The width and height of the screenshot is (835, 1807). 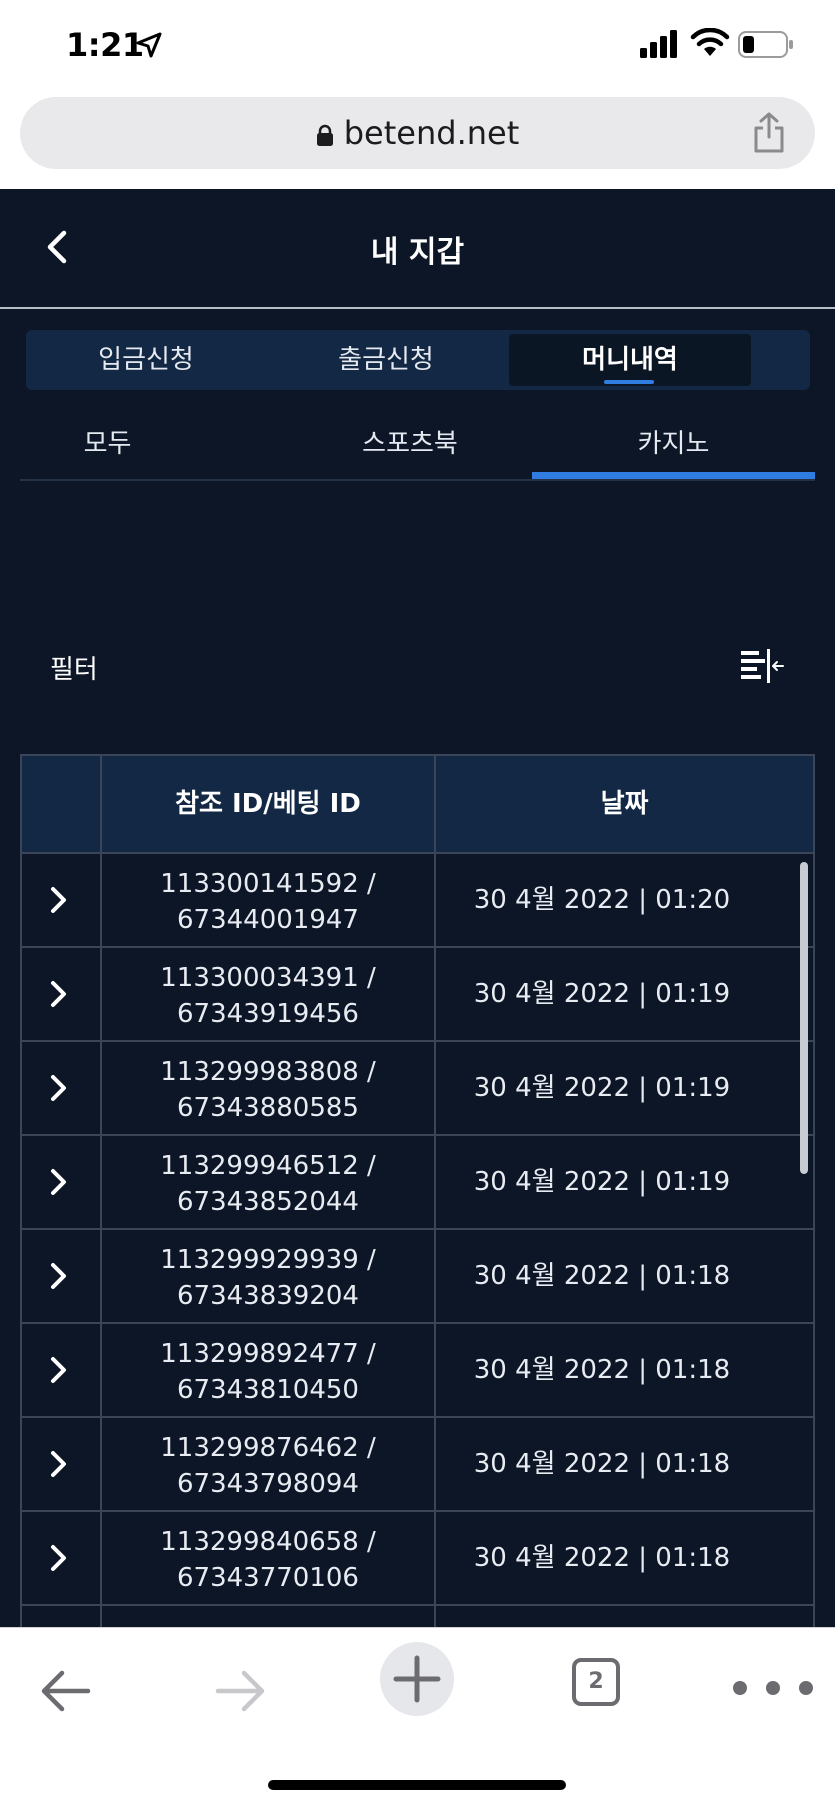 I want to click on wifi-icon, so click(x=710, y=42).